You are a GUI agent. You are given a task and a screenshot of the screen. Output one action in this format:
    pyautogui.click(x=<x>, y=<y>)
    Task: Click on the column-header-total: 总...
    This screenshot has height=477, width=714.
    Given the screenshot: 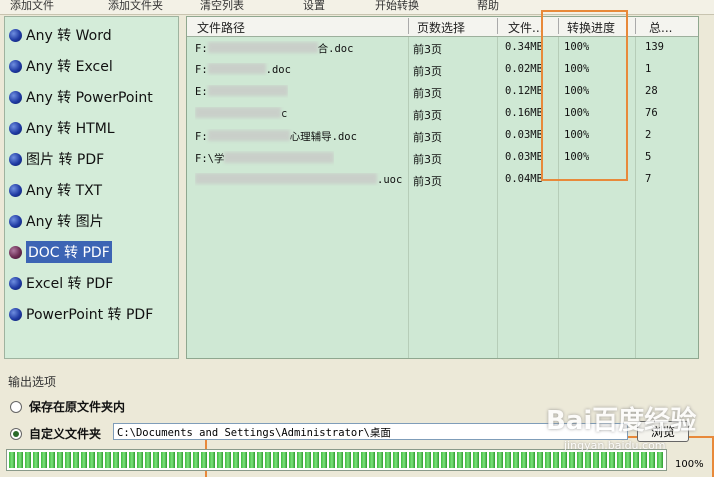 What is the action you would take?
    pyautogui.click(x=660, y=27)
    